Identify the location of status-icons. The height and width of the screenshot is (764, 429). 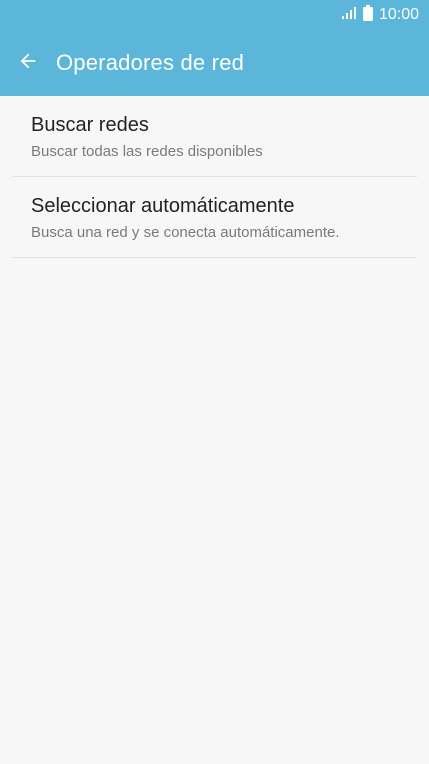
(357, 15).